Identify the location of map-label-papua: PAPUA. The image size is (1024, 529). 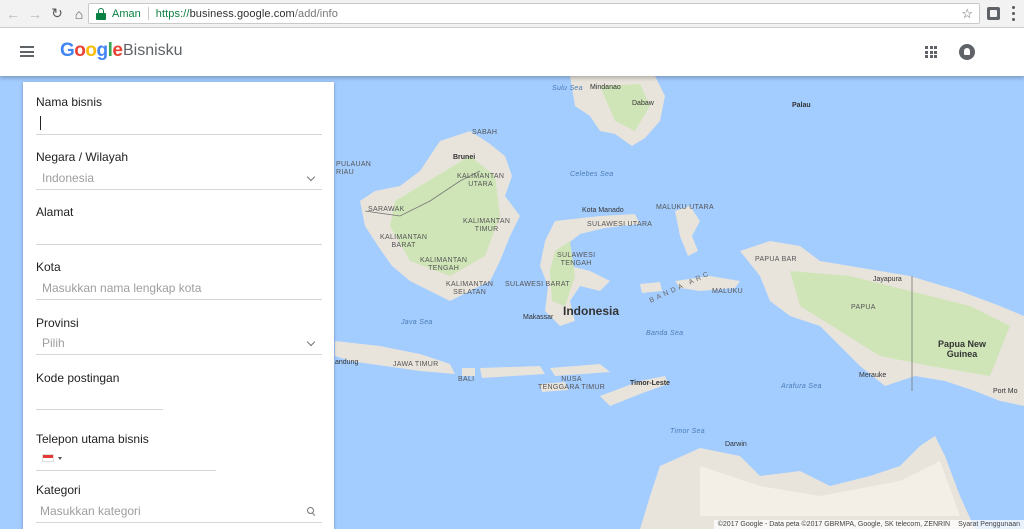
(863, 307).